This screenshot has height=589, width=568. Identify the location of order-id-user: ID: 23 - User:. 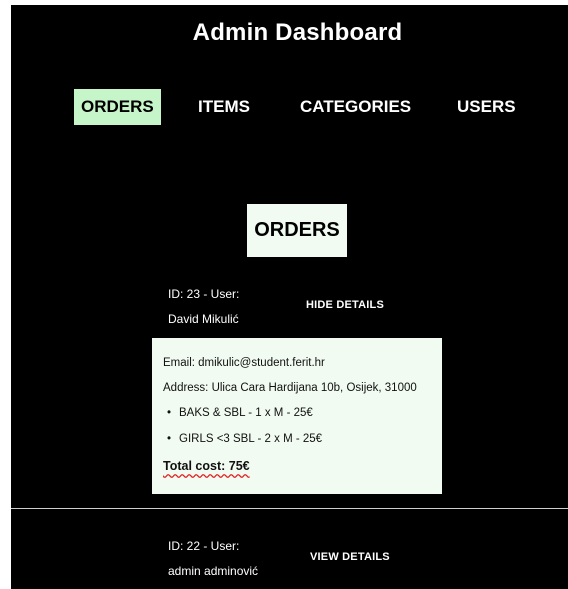
(204, 294).